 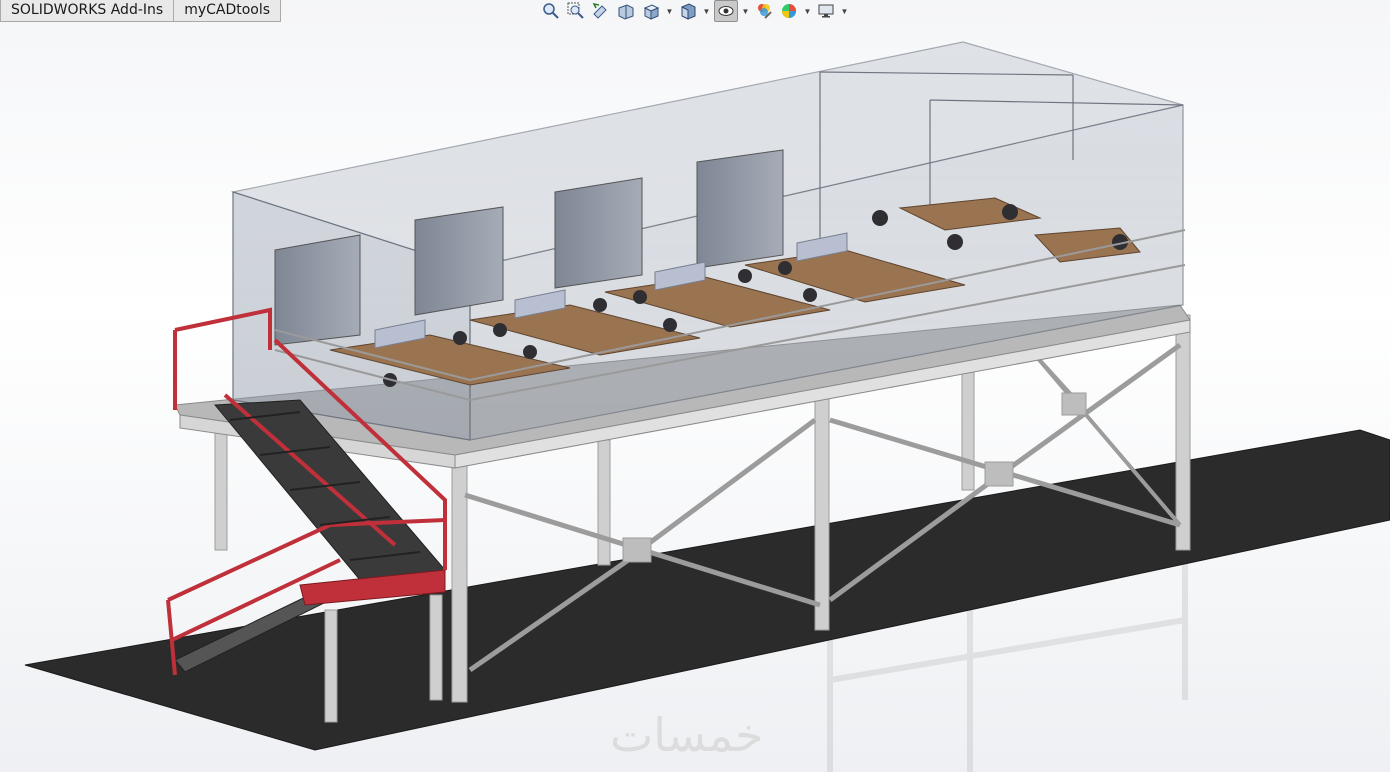 I want to click on heads-up-view-toolbar: ▼ ▼ ▼ ▼ ▼, so click(x=694, y=11).